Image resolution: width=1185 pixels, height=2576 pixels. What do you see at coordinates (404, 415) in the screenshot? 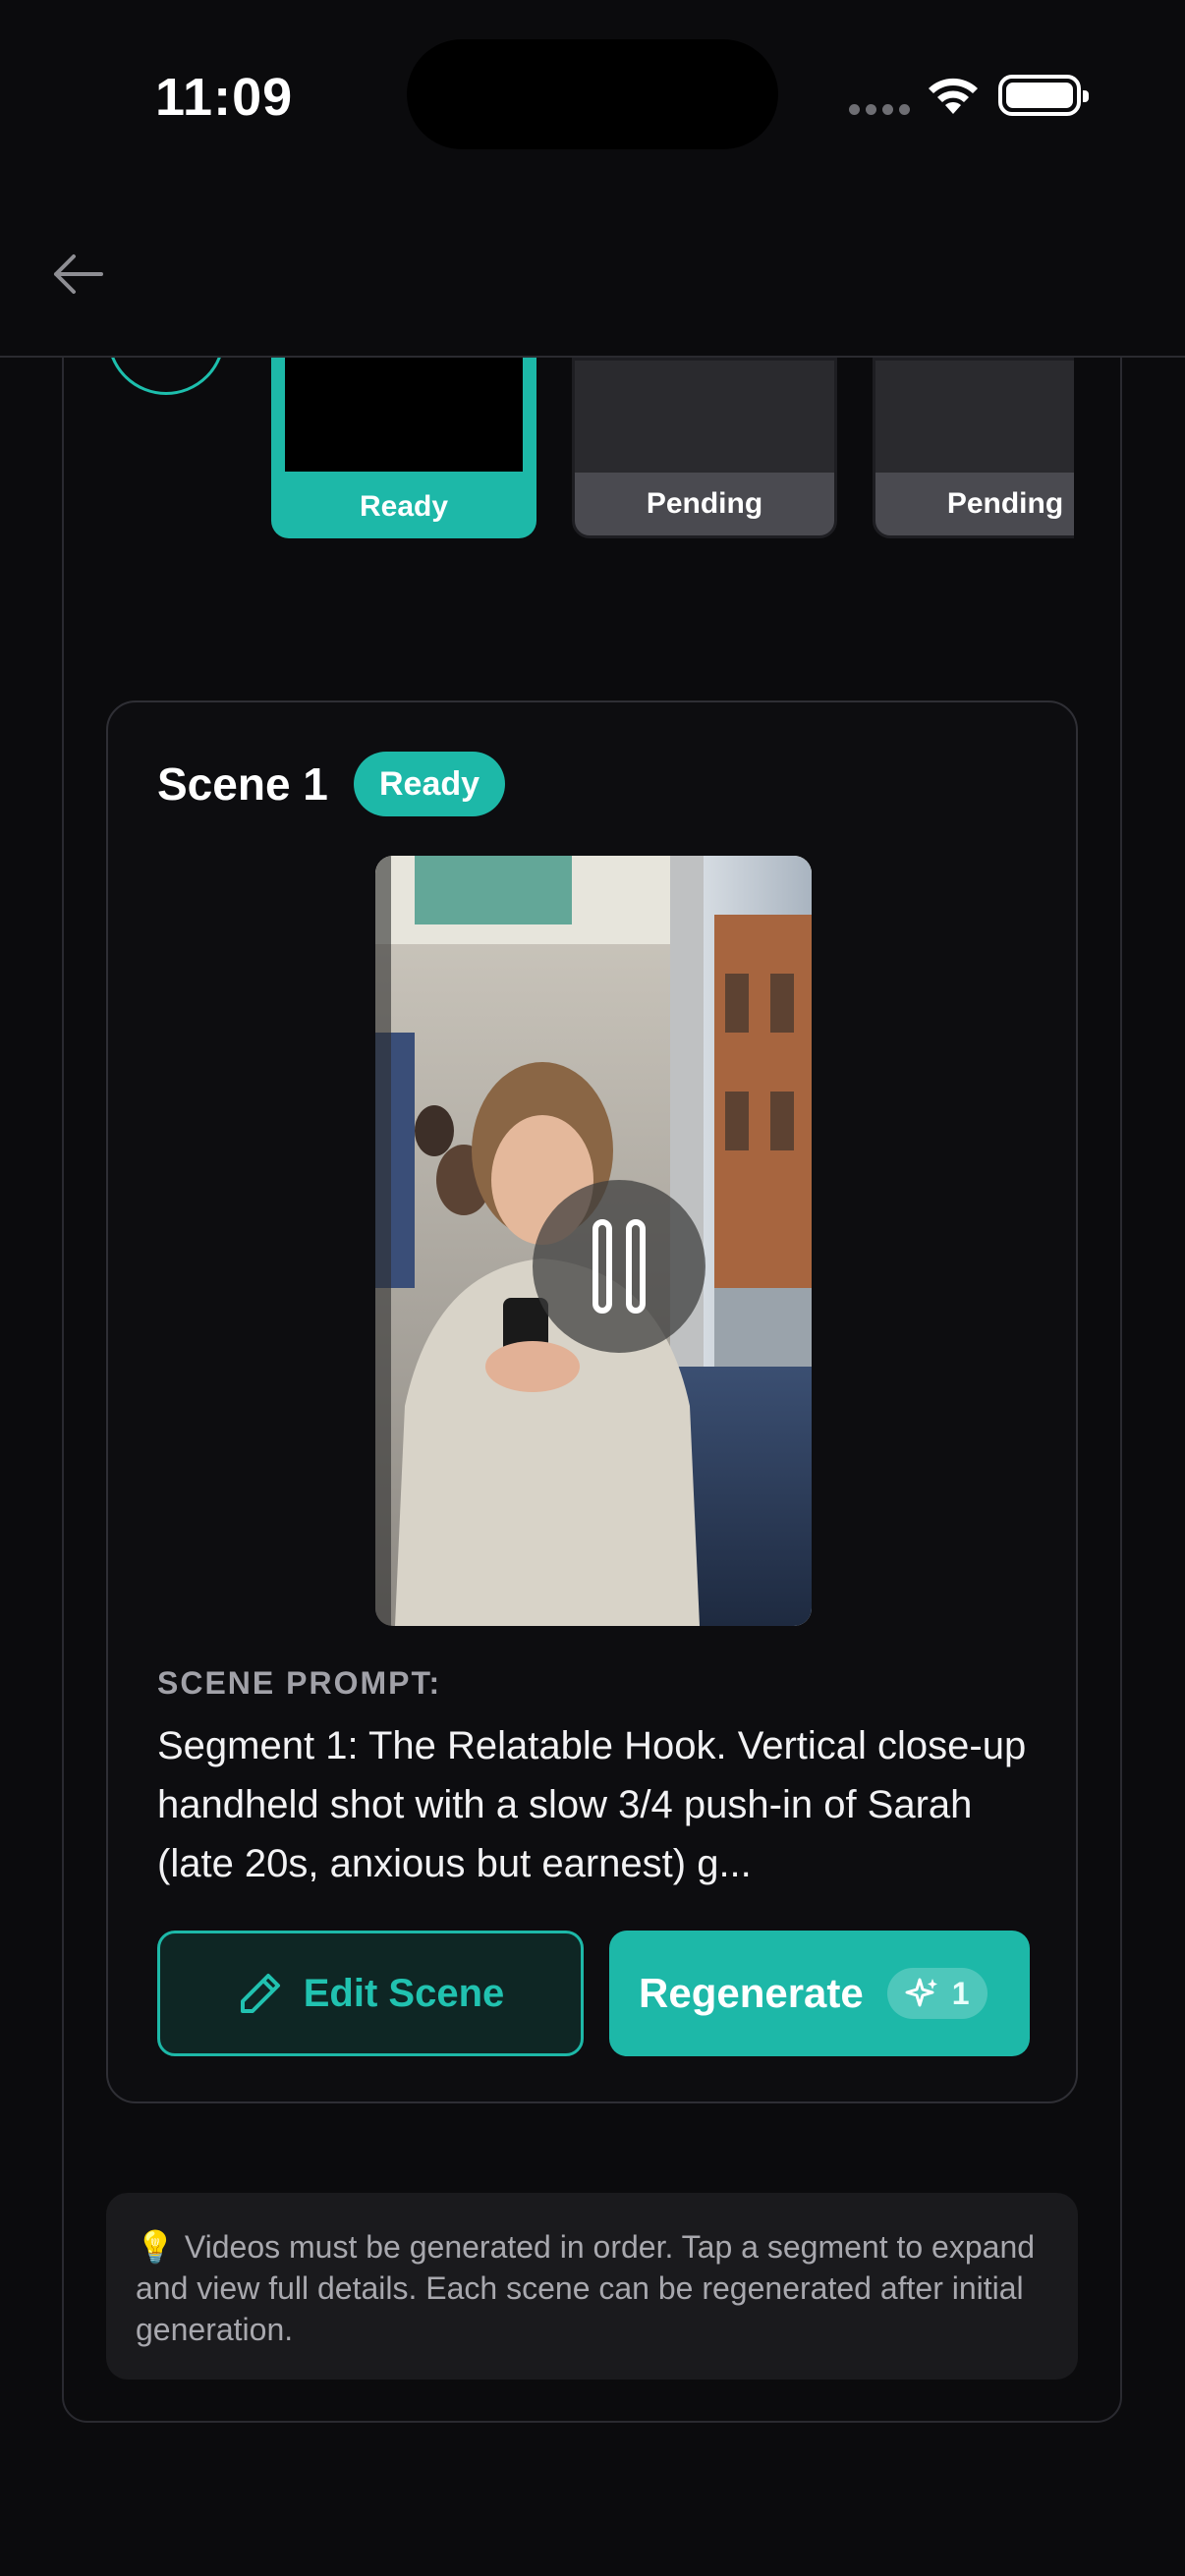
I see `segment-thumb-preview` at bounding box center [404, 415].